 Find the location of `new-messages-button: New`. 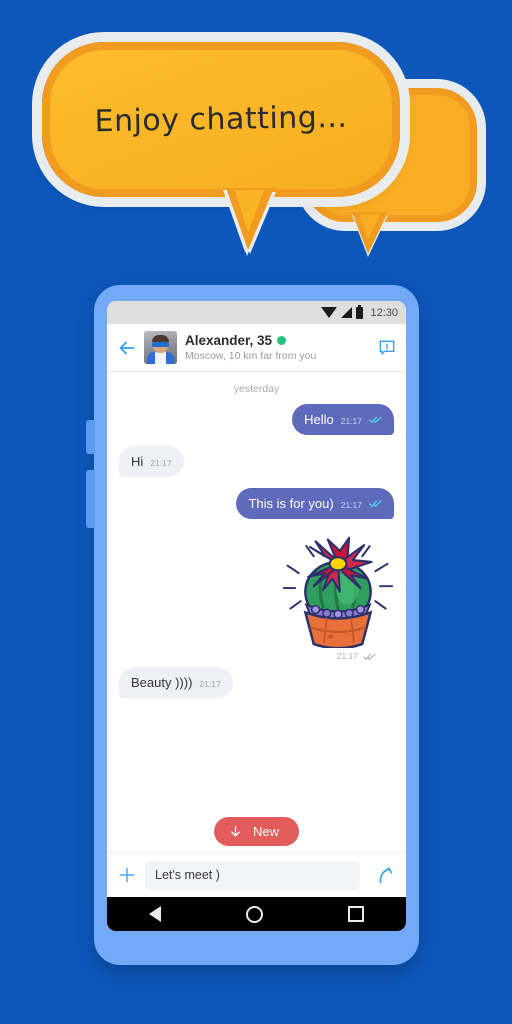

new-messages-button: New is located at coordinates (256, 831).